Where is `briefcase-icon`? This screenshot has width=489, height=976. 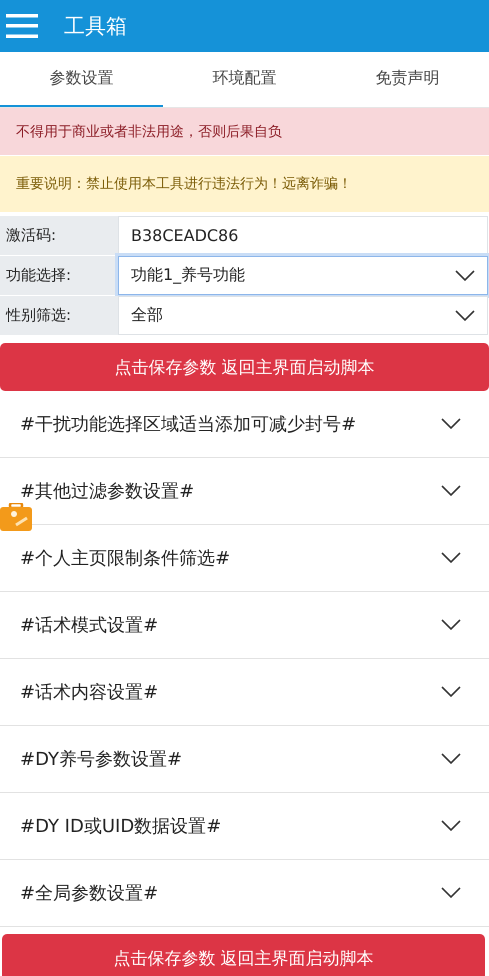 briefcase-icon is located at coordinates (16, 517).